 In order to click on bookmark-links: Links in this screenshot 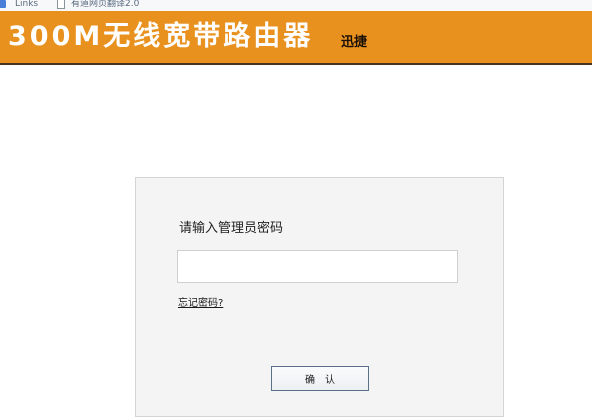, I will do `click(19, 5)`.